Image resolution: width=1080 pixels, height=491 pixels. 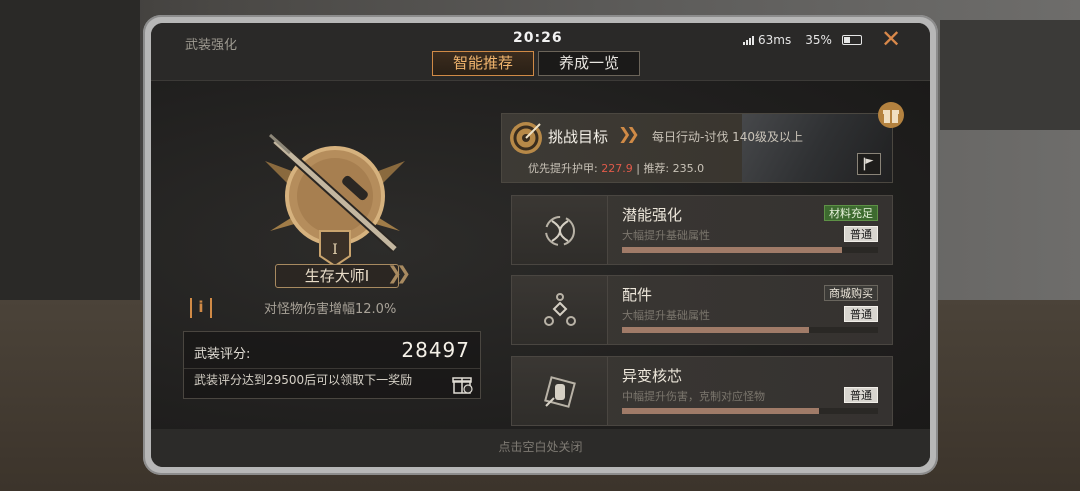 I want to click on battery-icon, so click(x=851, y=40).